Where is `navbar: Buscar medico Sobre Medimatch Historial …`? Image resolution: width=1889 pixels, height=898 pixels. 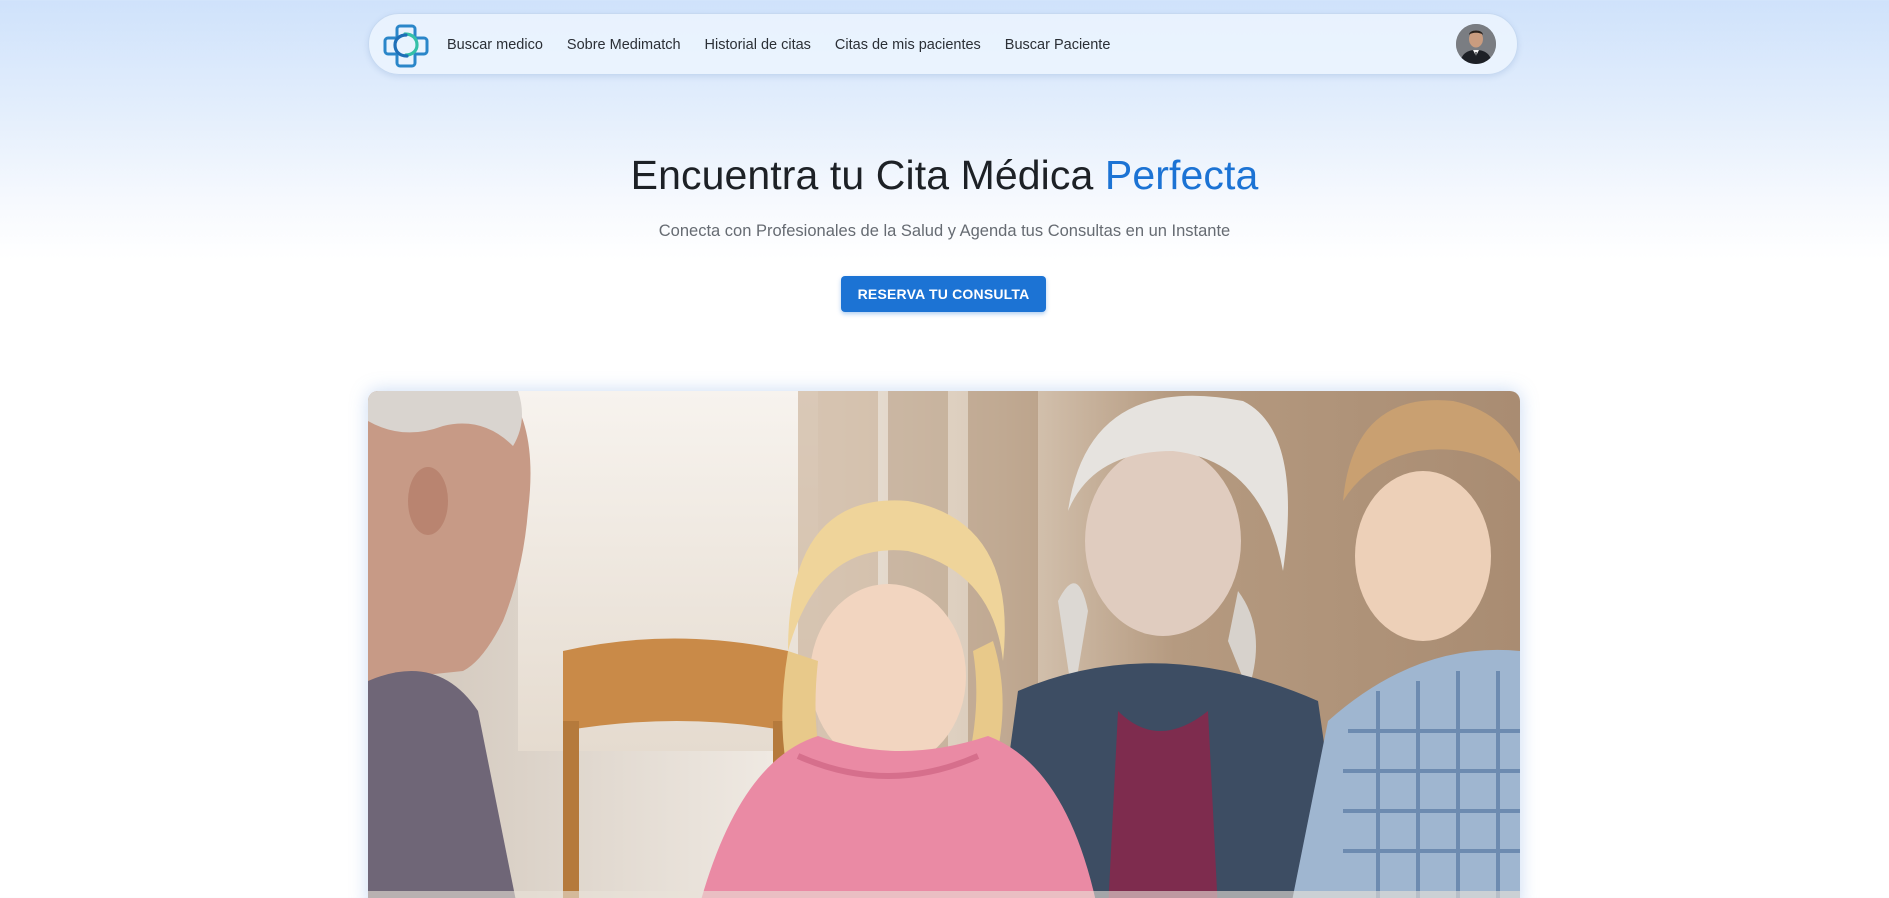
navbar: Buscar medico Sobre Medimatch Historial … is located at coordinates (943, 44).